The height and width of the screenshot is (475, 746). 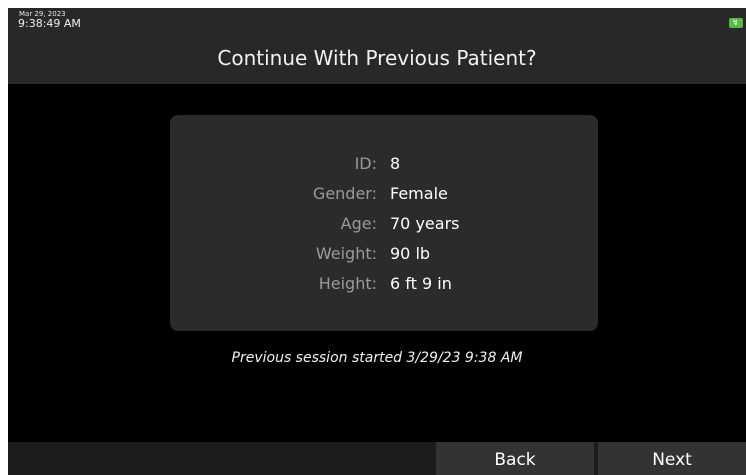 I want to click on charging-bolt-icon: ↯, so click(x=735, y=22).